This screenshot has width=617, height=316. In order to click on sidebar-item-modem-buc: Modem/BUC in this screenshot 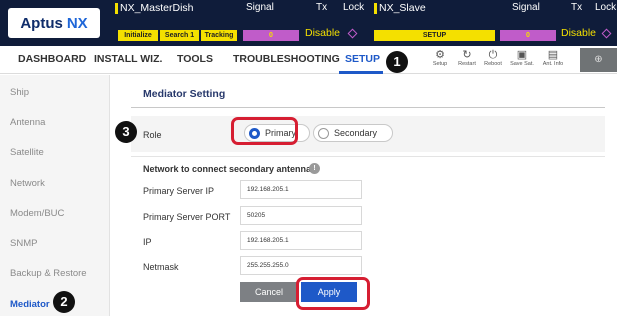, I will do `click(37, 213)`.